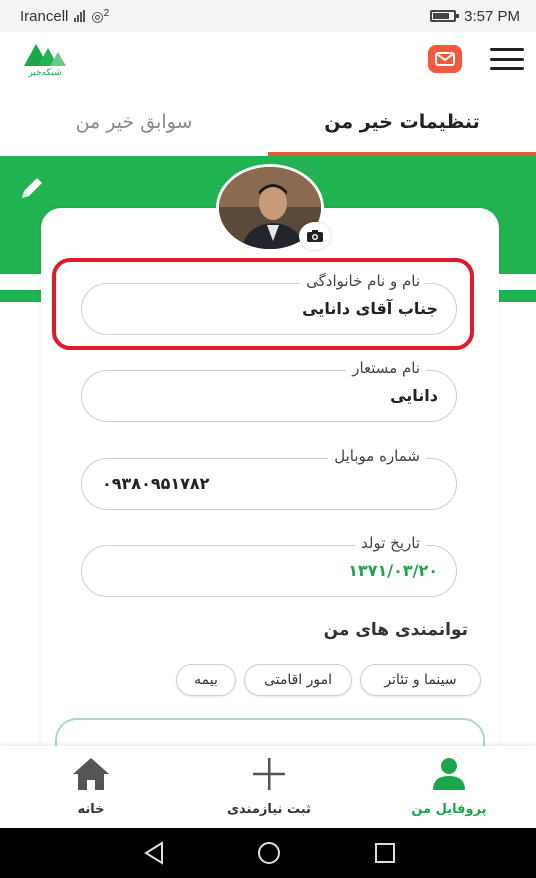 This screenshot has height=878, width=536. Describe the element at coordinates (269, 303) in the screenshot. I see `fullname-field: نام و نام خانوادگی جناب آقای دانایی` at that location.